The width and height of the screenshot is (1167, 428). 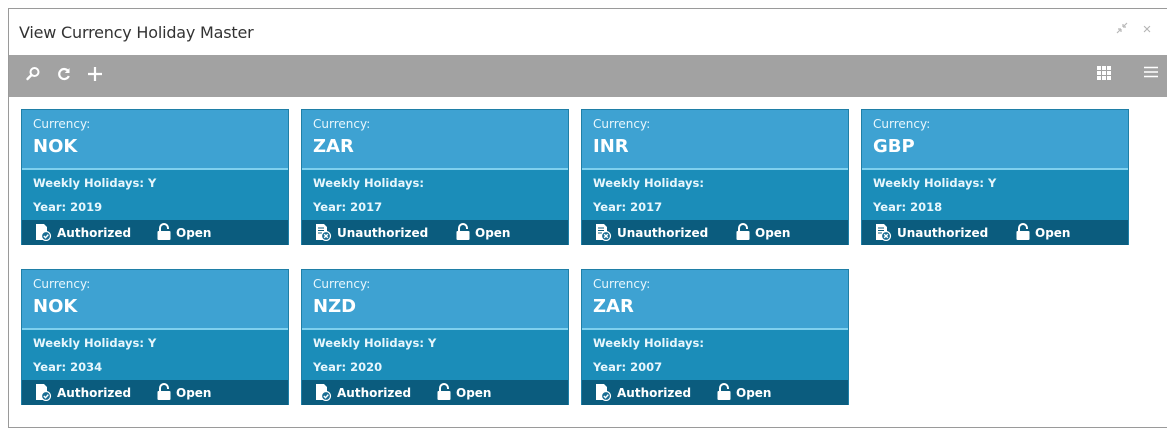 What do you see at coordinates (95, 75) in the screenshot?
I see `plus-icon` at bounding box center [95, 75].